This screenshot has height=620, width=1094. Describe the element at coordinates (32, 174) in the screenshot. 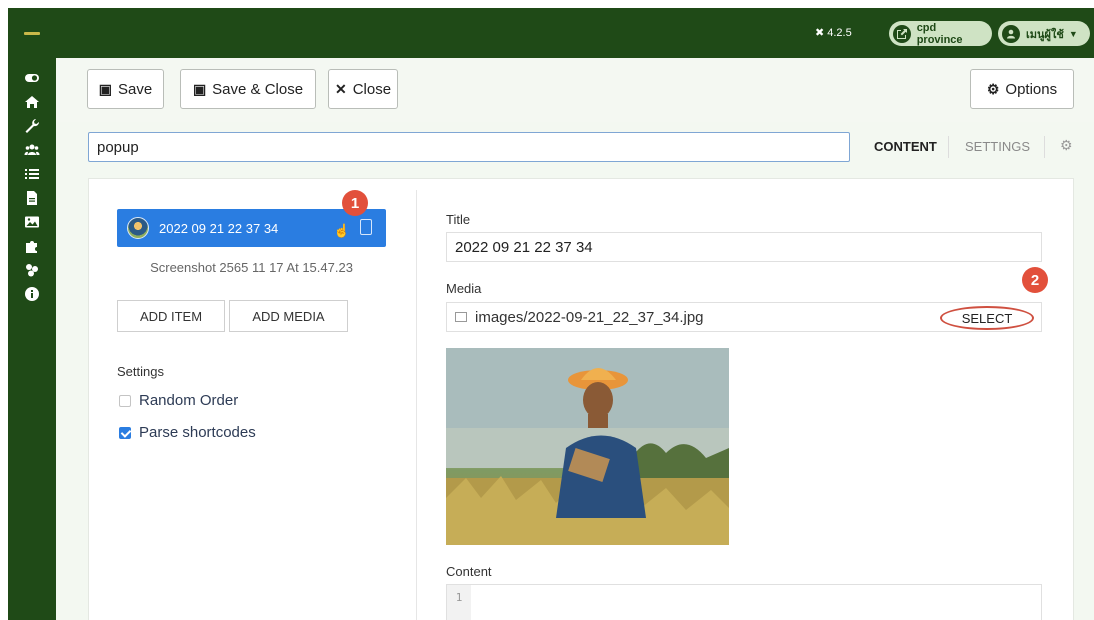

I see `list-icon` at that location.